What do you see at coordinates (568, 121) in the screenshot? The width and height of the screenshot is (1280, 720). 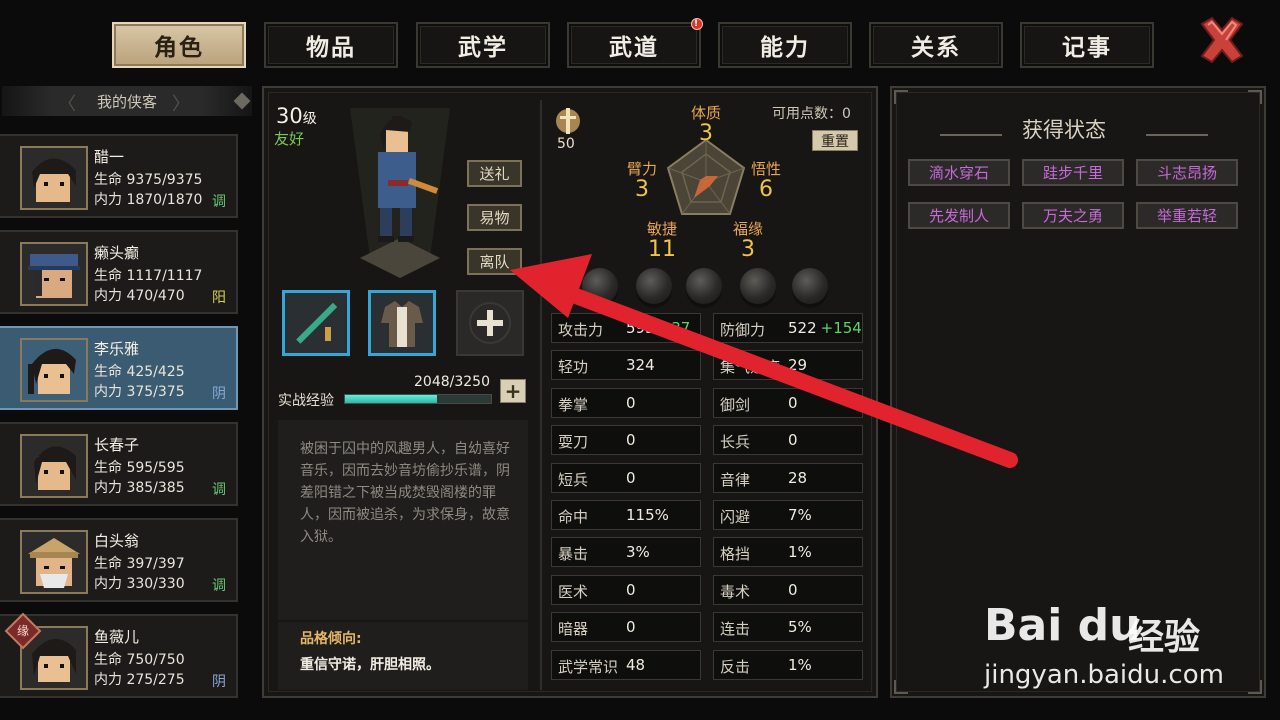 I see `fame-icon` at bounding box center [568, 121].